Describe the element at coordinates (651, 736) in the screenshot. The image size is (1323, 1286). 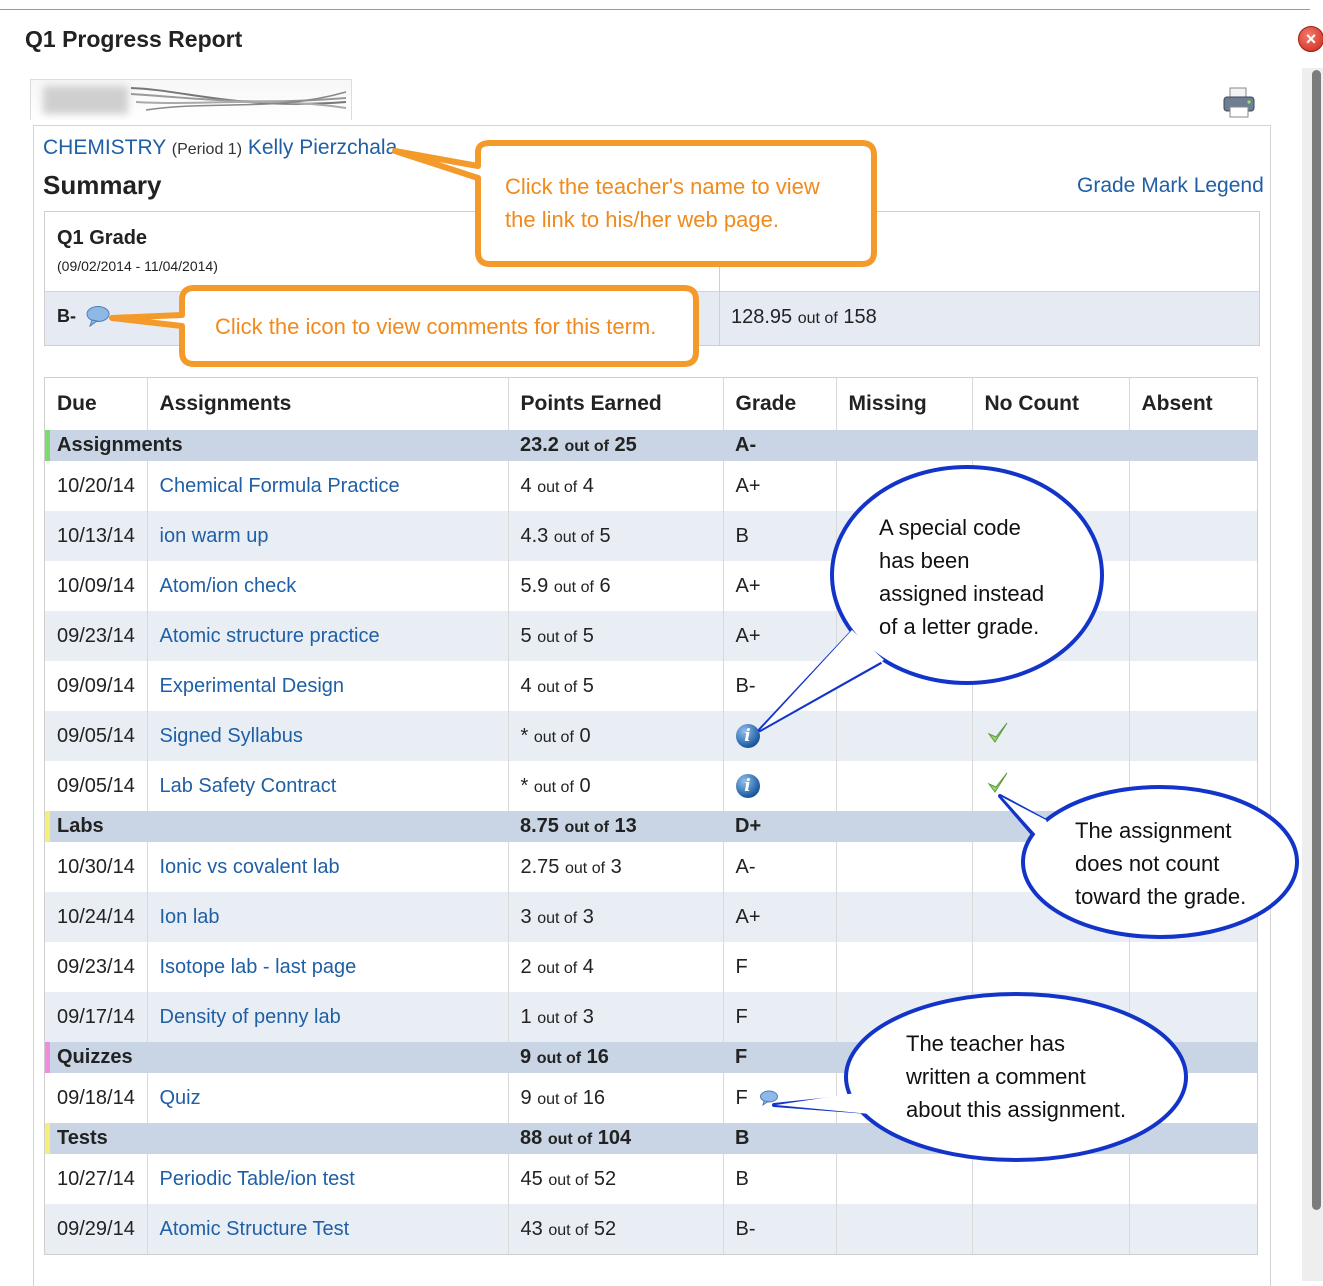
I see `table-row: 09/05/14 Signed Syllabus * out of 0 i` at that location.